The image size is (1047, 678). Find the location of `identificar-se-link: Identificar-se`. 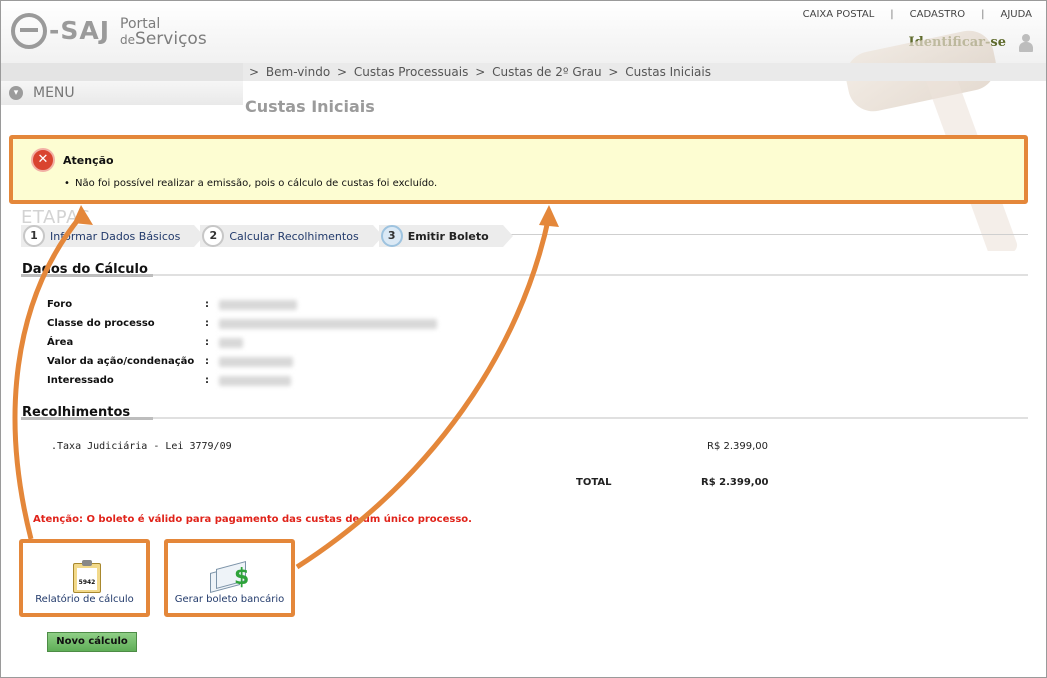

identificar-se-link: Identificar-se is located at coordinates (957, 42).